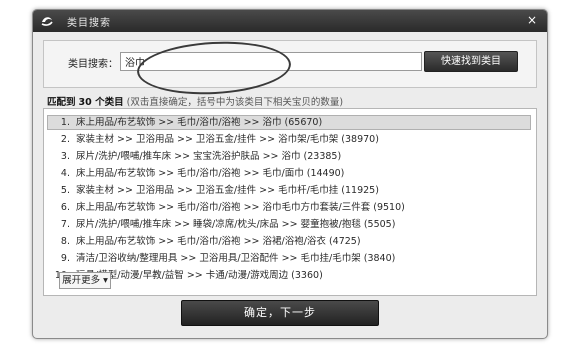 Image resolution: width=581 pixels, height=355 pixels. I want to click on match-prefix: 匹配到, so click(61, 102).